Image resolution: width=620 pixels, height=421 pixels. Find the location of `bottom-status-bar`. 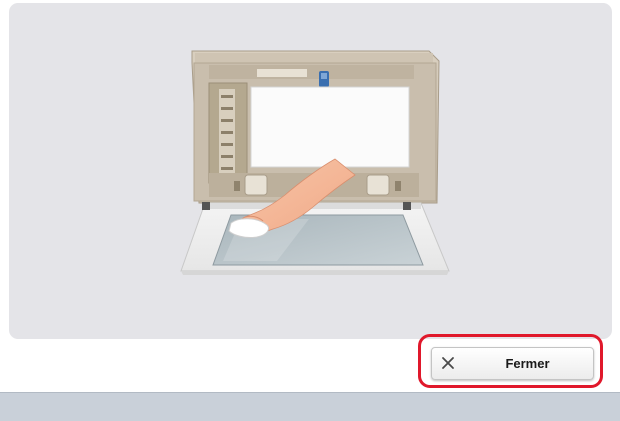

bottom-status-bar is located at coordinates (310, 406).